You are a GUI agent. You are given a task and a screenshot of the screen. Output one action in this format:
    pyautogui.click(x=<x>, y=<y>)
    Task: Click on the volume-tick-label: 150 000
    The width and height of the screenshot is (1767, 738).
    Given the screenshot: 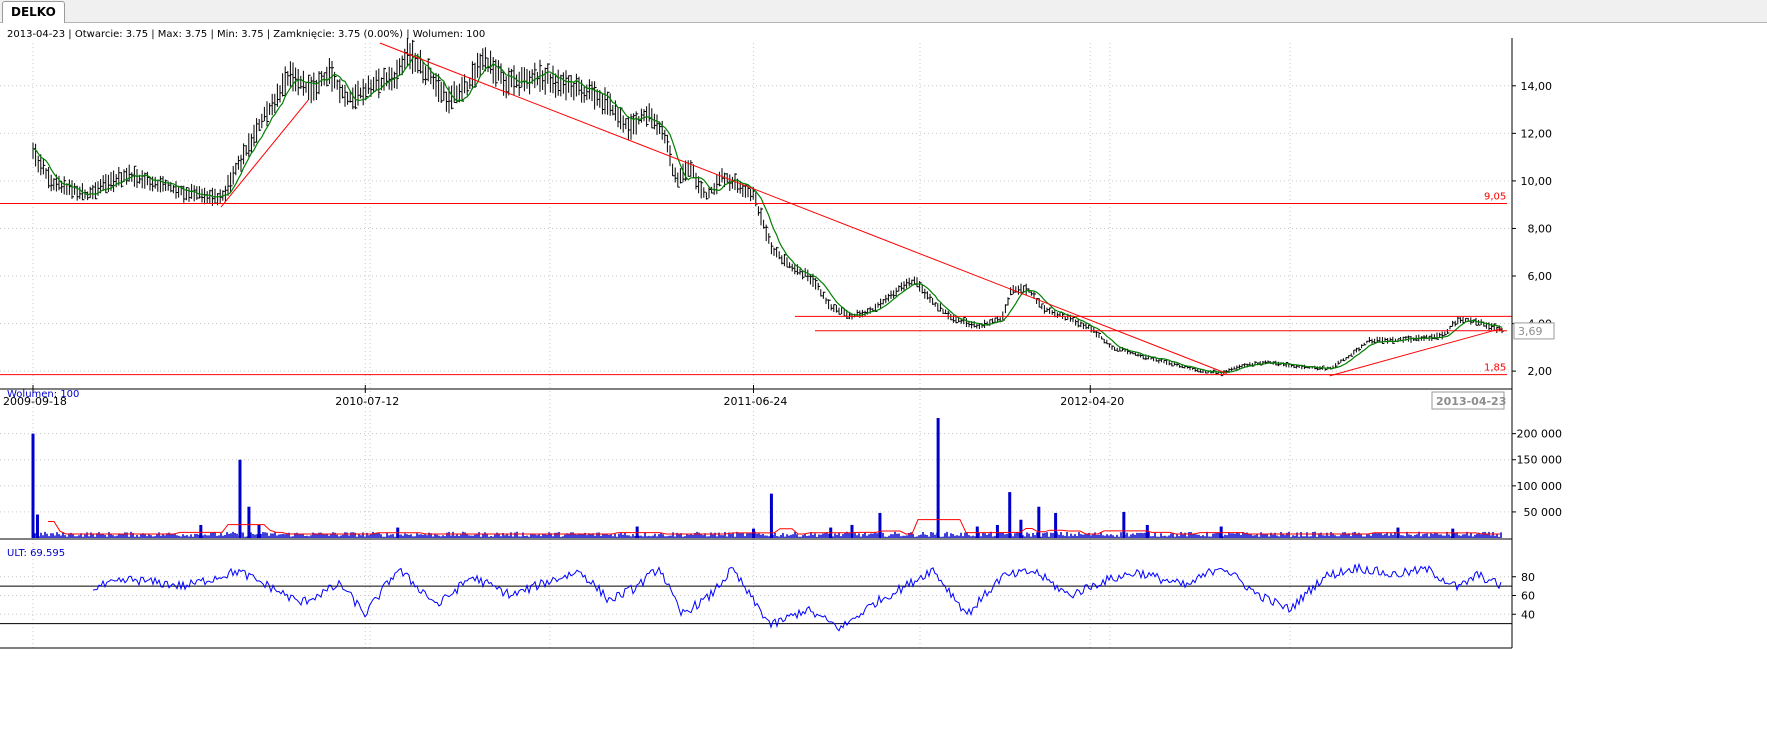 What is the action you would take?
    pyautogui.click(x=1540, y=460)
    